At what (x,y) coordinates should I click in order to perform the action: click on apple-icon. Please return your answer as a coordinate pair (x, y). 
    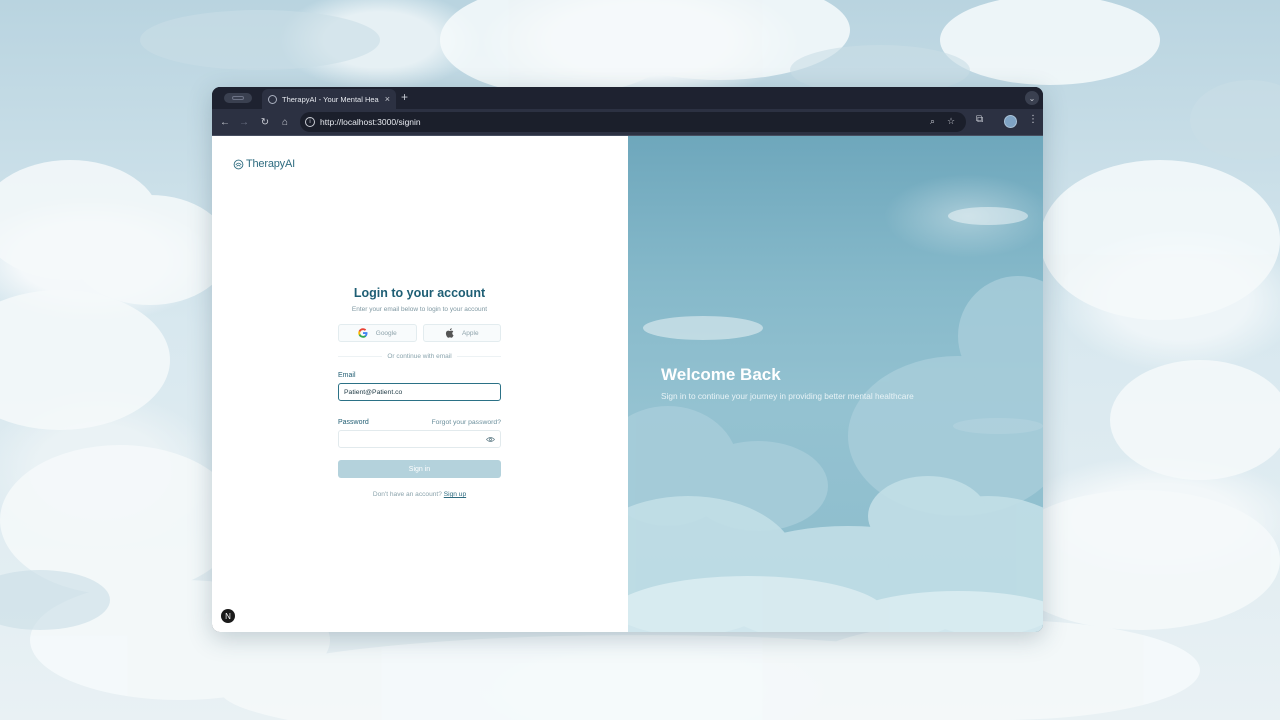
    Looking at the image, I should click on (449, 333).